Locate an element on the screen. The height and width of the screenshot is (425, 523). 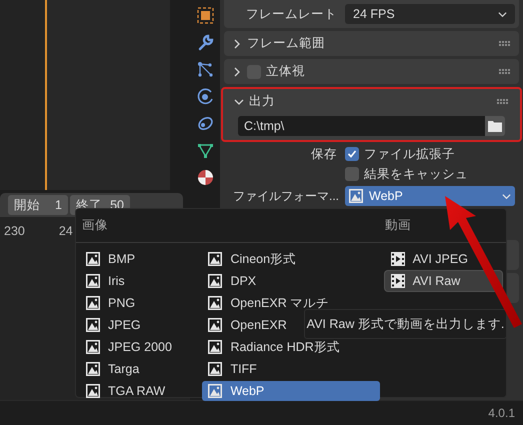
folder-button is located at coordinates (495, 126).